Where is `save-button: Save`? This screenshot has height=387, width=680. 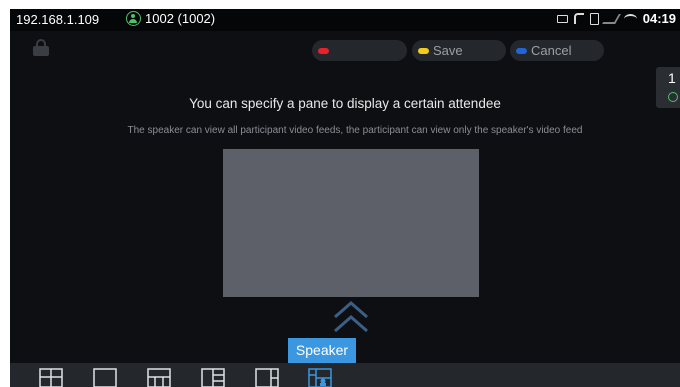
save-button: Save is located at coordinates (459, 50).